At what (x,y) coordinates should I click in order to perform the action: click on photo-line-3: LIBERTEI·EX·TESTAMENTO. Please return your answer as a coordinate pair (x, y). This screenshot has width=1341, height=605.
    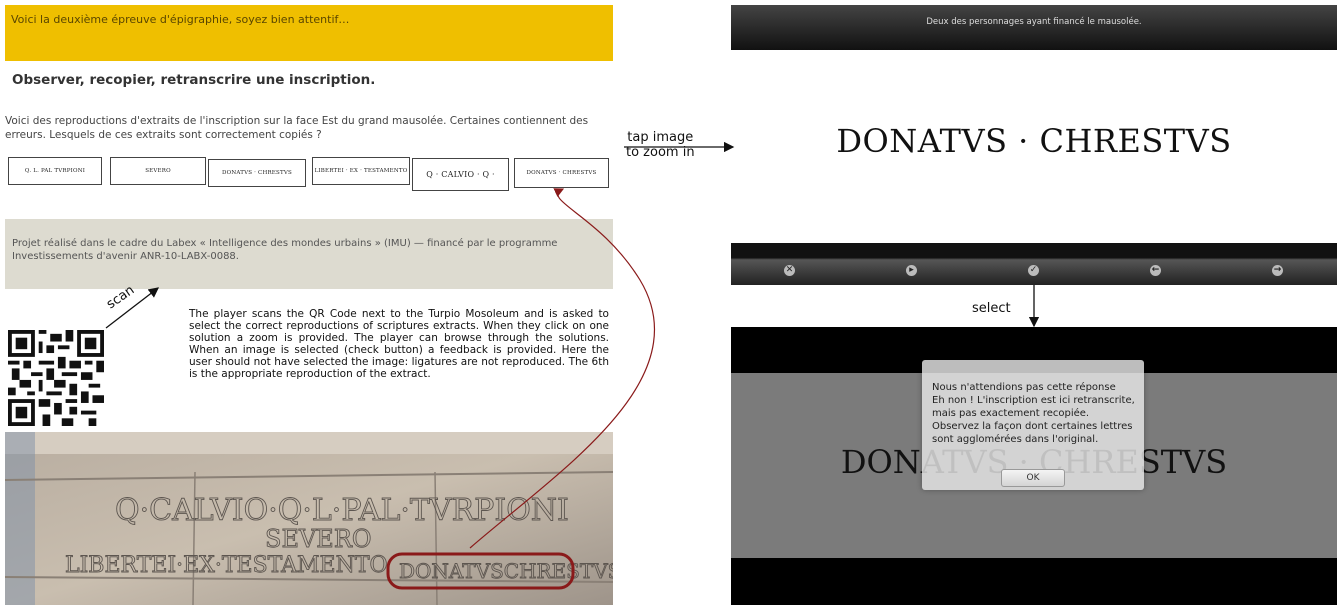
    Looking at the image, I should click on (226, 565).